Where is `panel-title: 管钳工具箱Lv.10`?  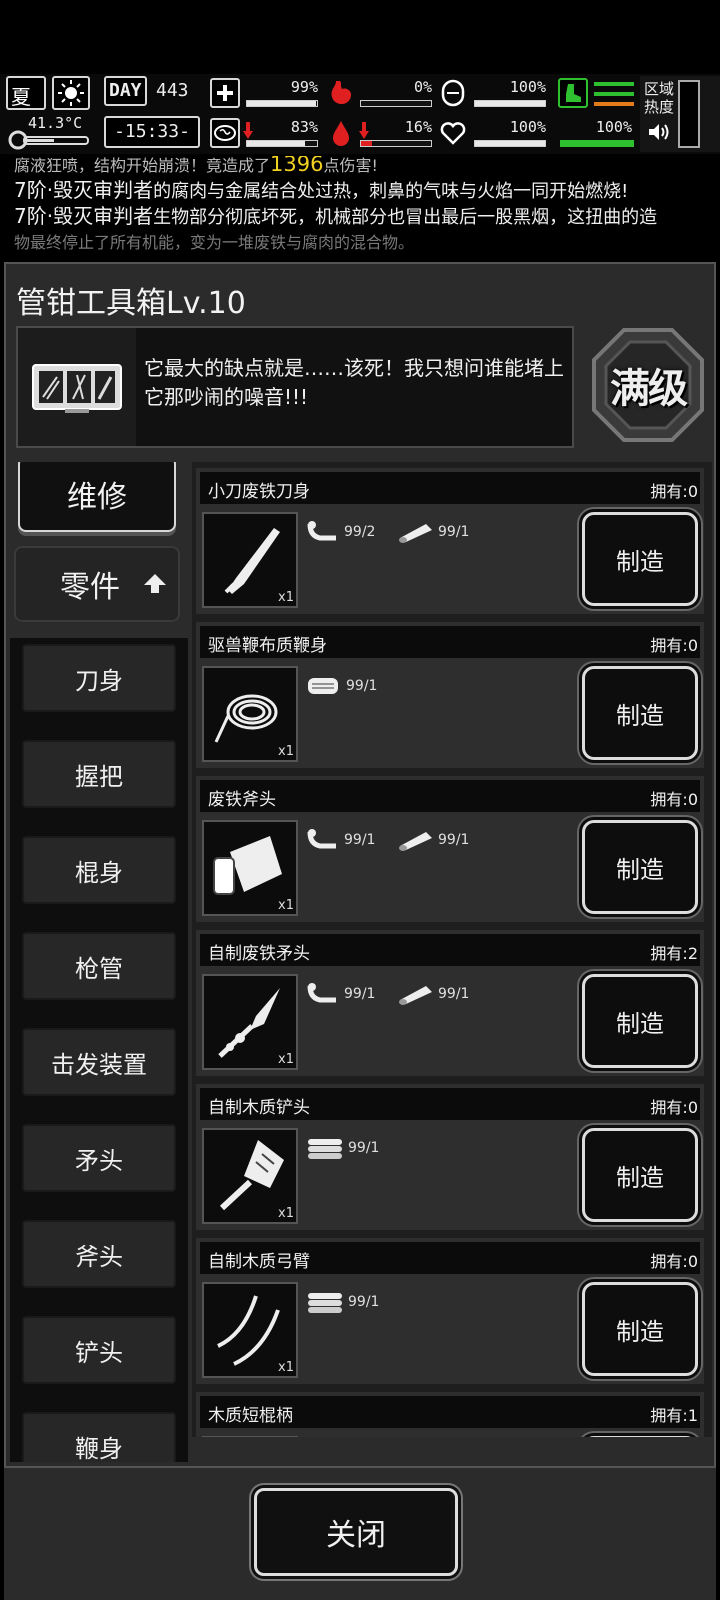
panel-title: 管钳工具箱Lv.10 is located at coordinates (131, 303).